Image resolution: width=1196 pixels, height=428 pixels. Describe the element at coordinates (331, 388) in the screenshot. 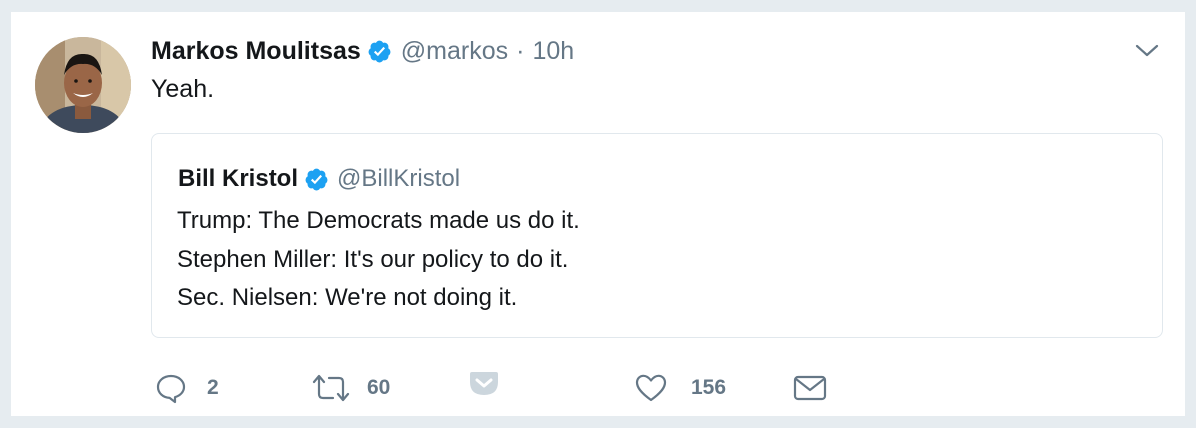

I see `retweet-icon` at that location.